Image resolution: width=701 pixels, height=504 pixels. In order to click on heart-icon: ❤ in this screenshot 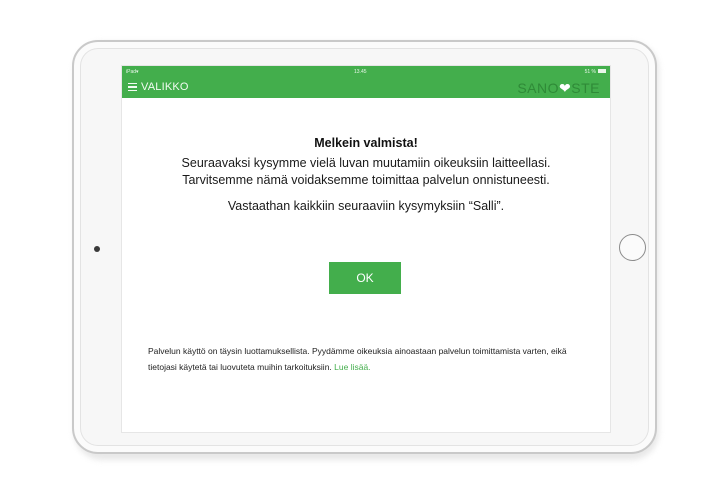, I will do `click(565, 88)`.